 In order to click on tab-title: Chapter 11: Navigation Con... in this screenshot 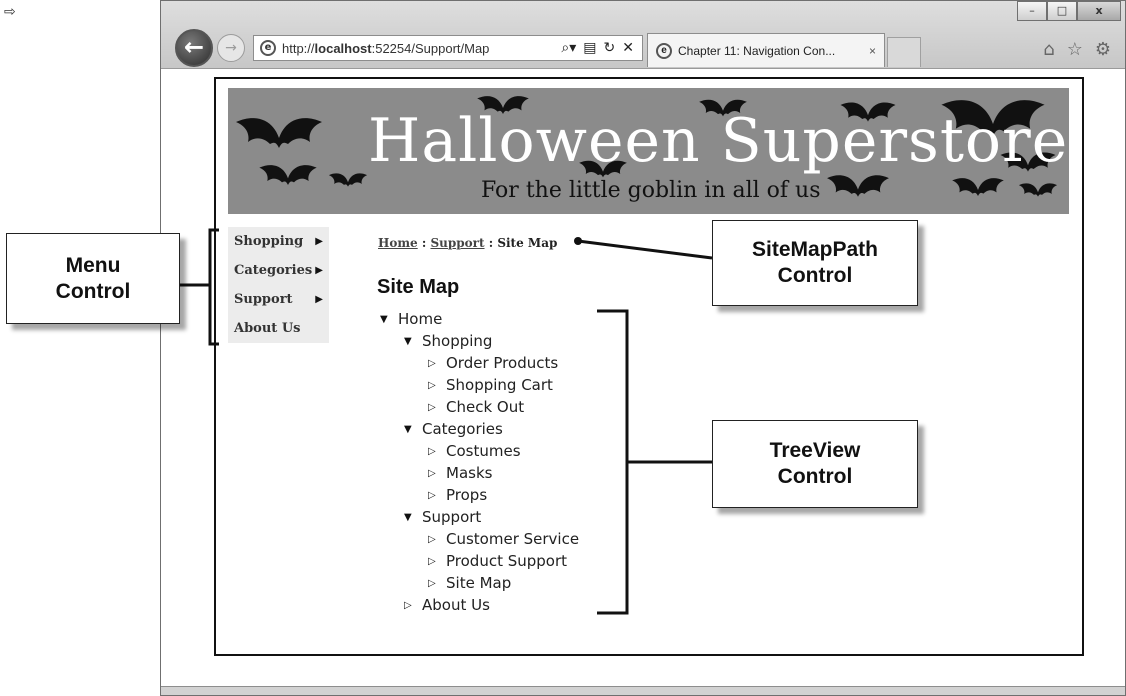, I will do `click(757, 50)`.